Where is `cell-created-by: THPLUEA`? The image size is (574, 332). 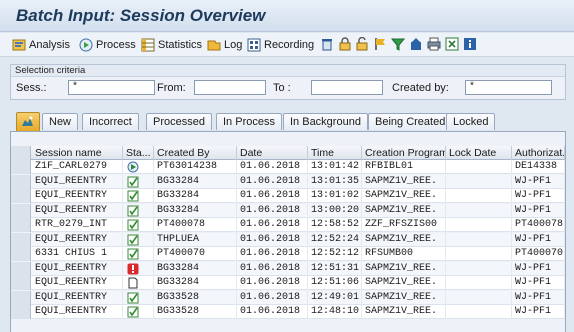
cell-created-by: THPLUEA is located at coordinates (195, 239).